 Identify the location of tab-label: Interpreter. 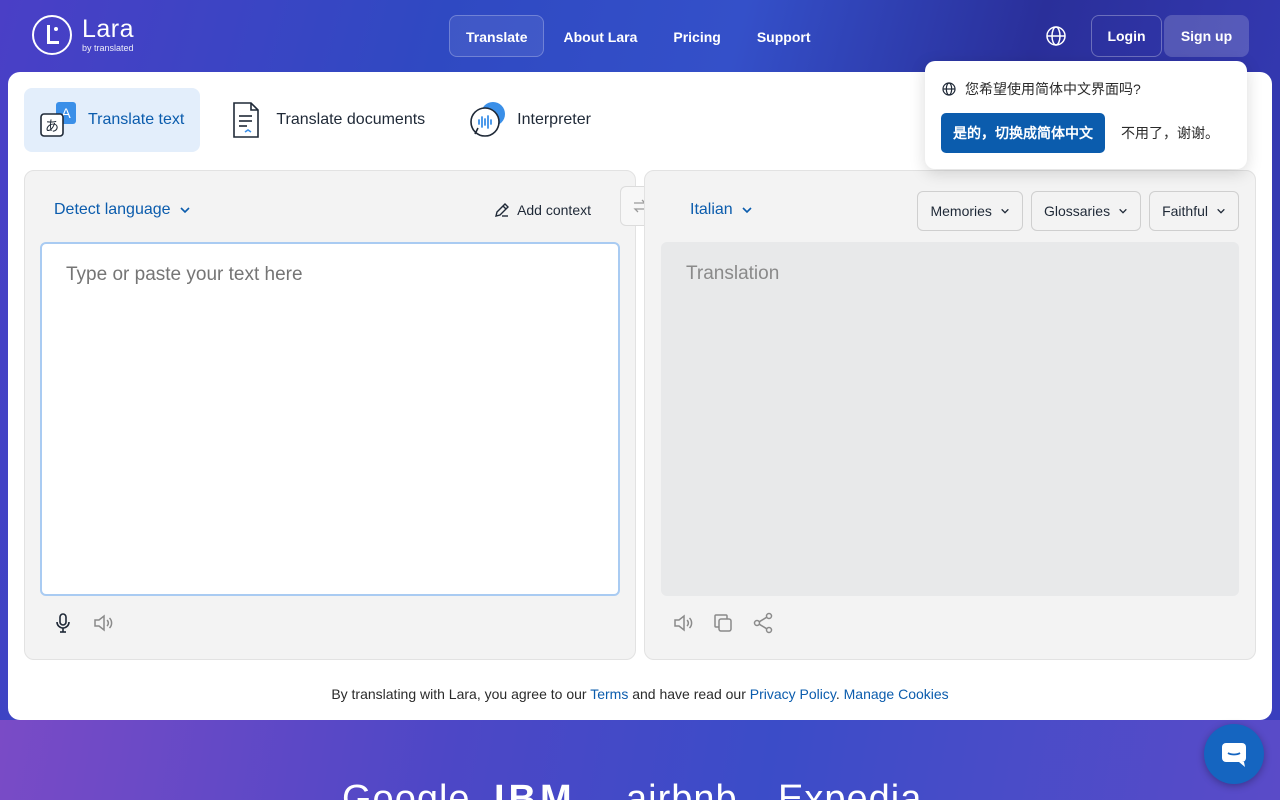
(554, 119).